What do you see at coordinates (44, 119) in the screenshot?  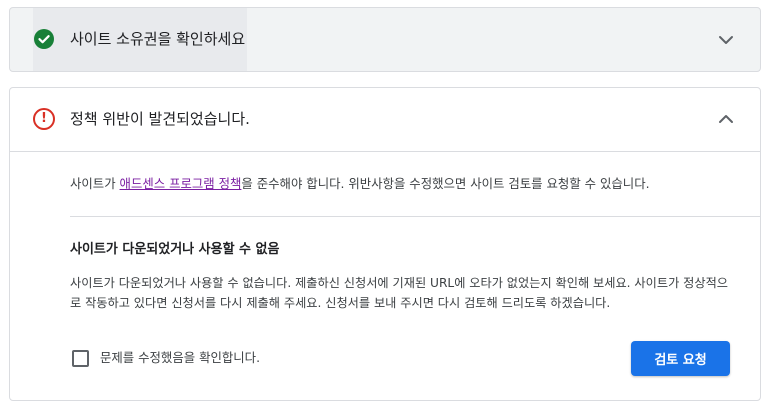 I see `error-circle-icon: !` at bounding box center [44, 119].